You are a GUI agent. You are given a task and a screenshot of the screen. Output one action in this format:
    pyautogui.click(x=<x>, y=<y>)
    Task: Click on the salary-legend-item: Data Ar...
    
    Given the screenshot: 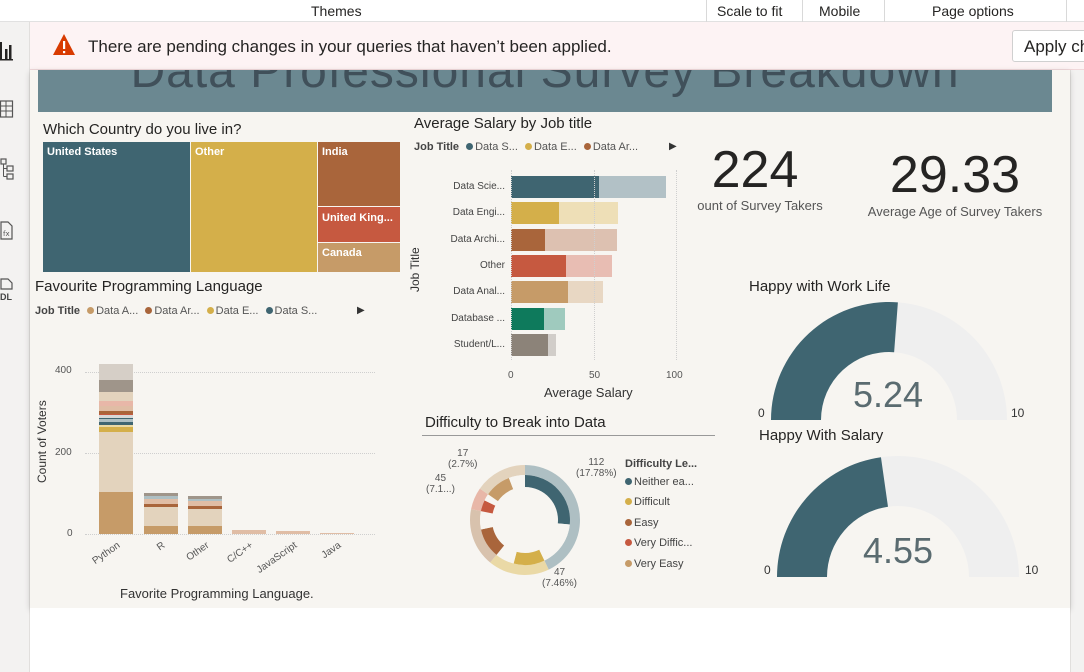 What is the action you would take?
    pyautogui.click(x=615, y=147)
    